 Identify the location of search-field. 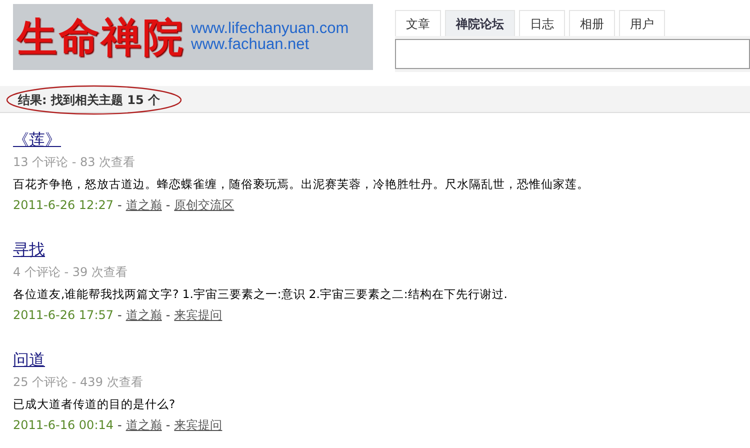
(572, 54).